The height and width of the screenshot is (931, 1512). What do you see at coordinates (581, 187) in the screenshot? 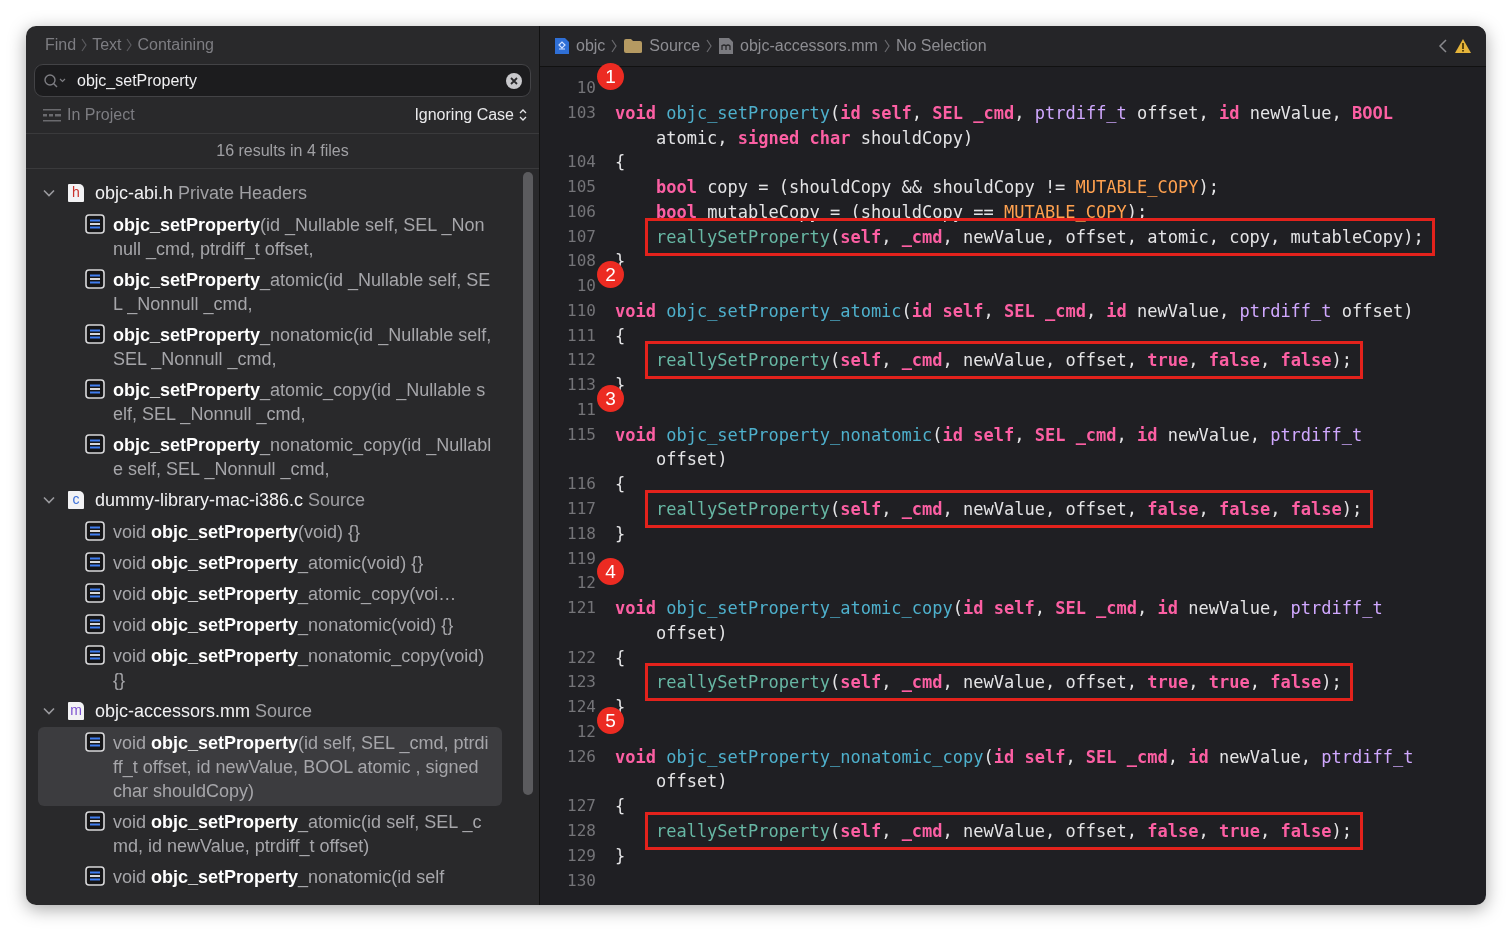
I see `line-number: 105` at bounding box center [581, 187].